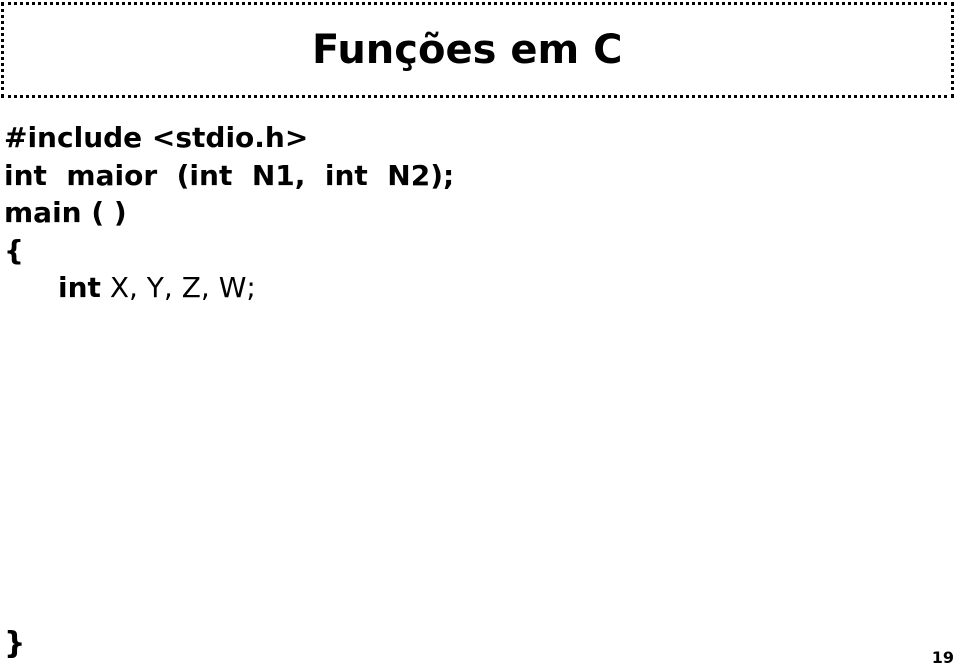  Describe the element at coordinates (15, 643) in the screenshot. I see `code-line-close-brace: }` at that location.